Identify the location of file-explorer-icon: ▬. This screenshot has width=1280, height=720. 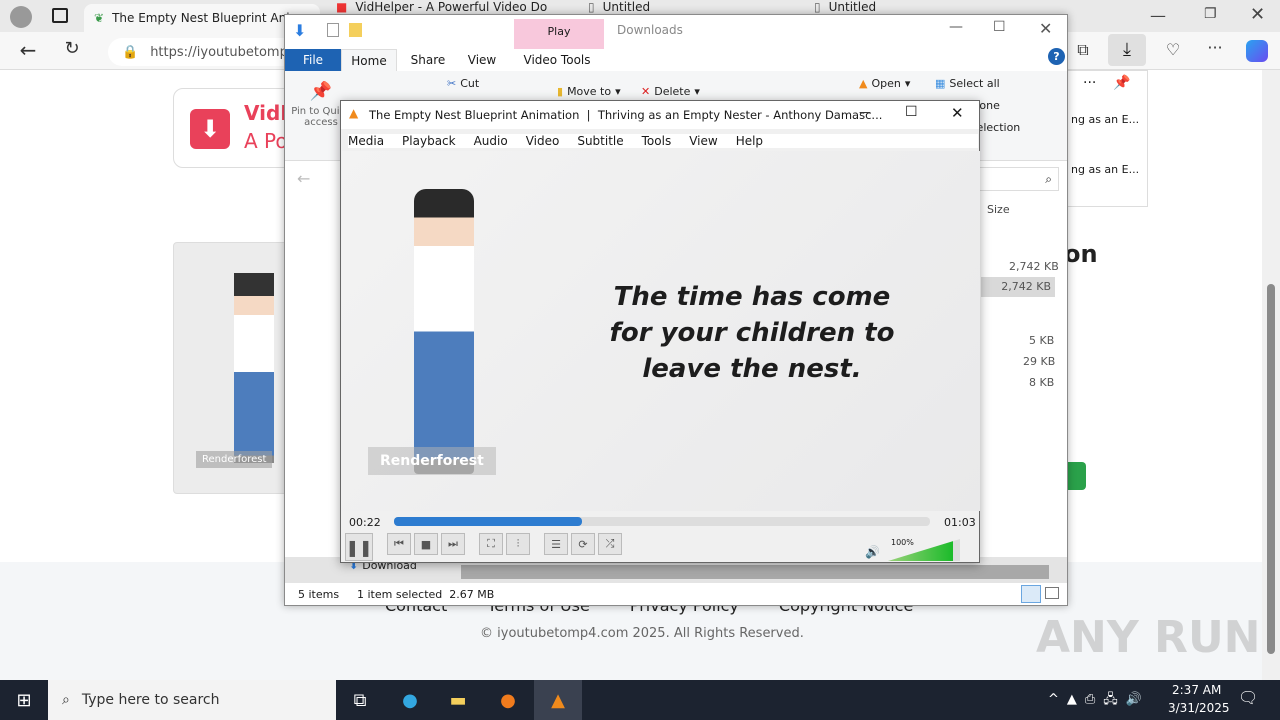
(458, 700).